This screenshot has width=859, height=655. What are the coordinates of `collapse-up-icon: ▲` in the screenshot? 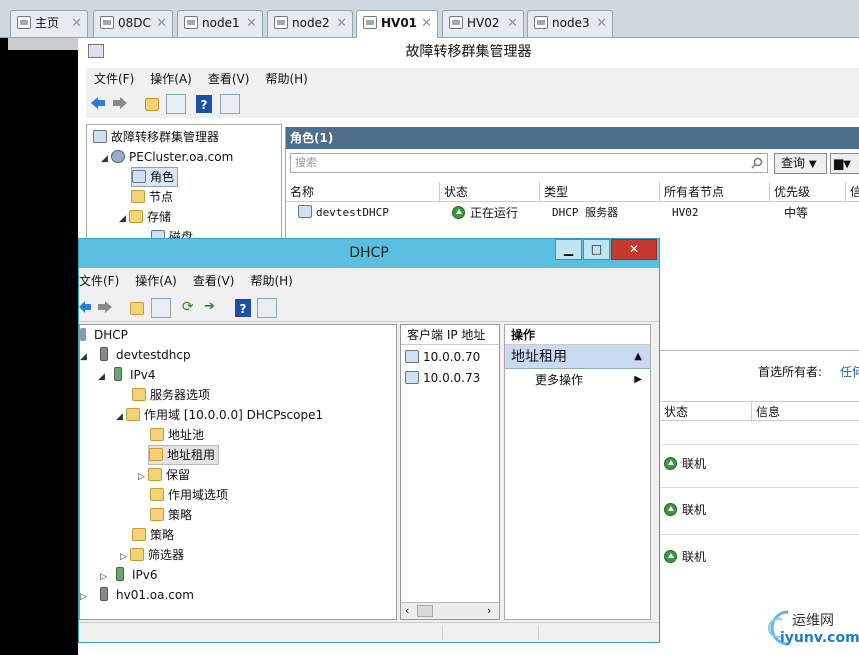 It's located at (638, 357).